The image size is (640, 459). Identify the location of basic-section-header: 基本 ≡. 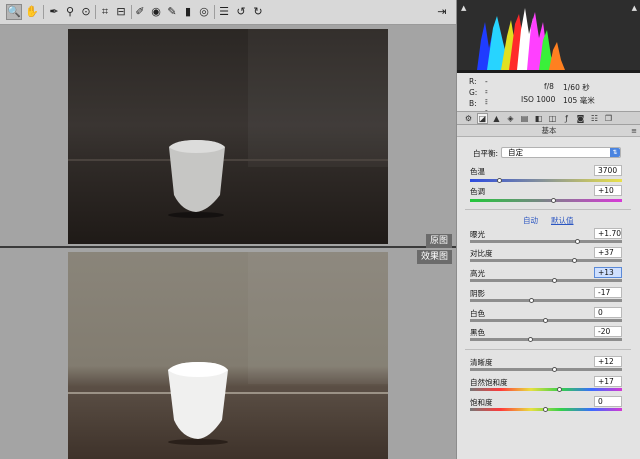
(548, 131).